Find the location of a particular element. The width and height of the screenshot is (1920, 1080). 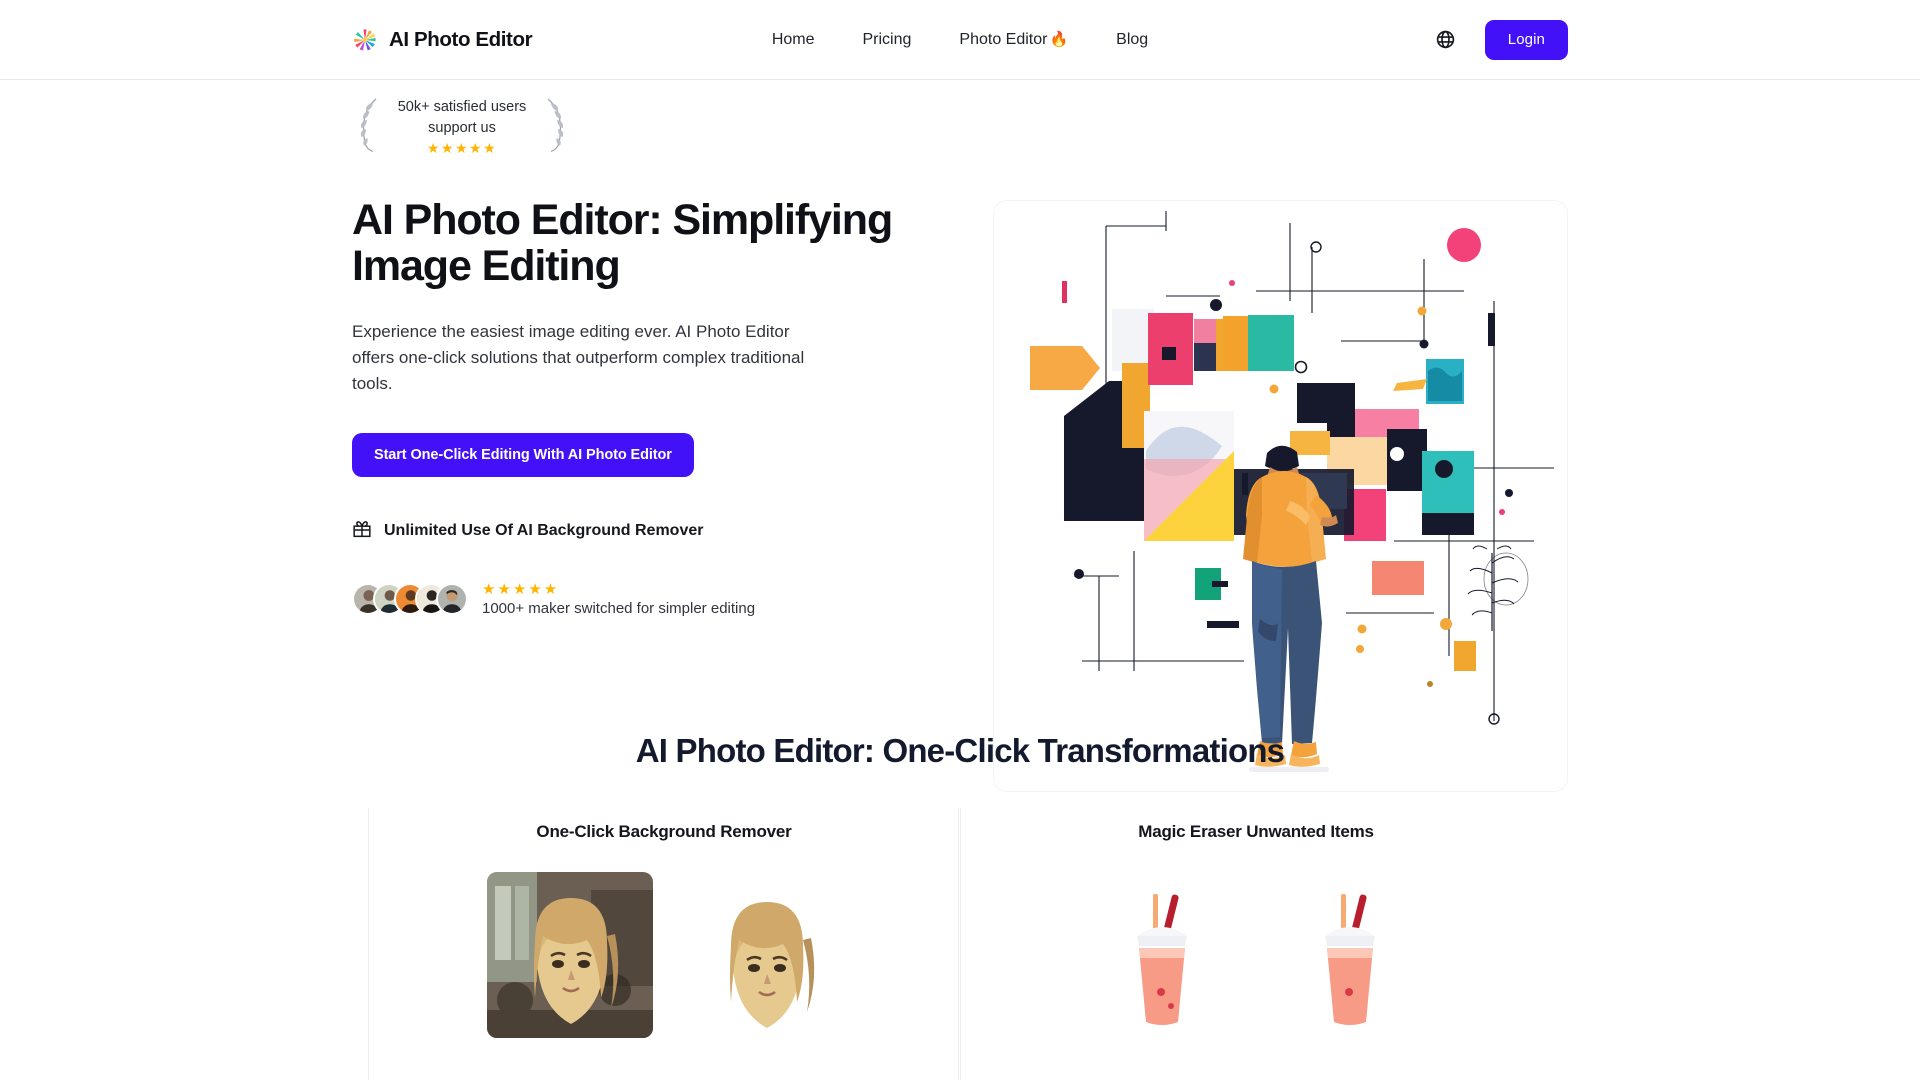

feature-card-background-remover: One-Click Background Remover is located at coordinates (664, 944).